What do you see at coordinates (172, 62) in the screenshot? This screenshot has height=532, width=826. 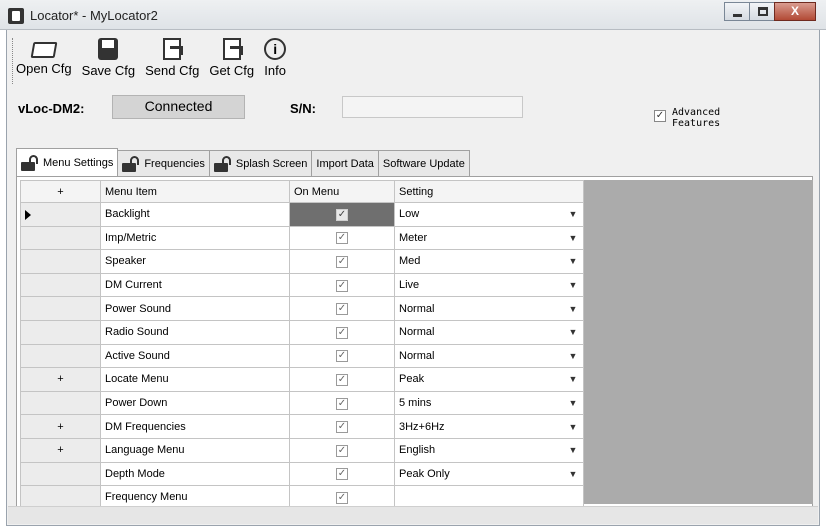 I see `send-cfg-button: Send Cfg` at bounding box center [172, 62].